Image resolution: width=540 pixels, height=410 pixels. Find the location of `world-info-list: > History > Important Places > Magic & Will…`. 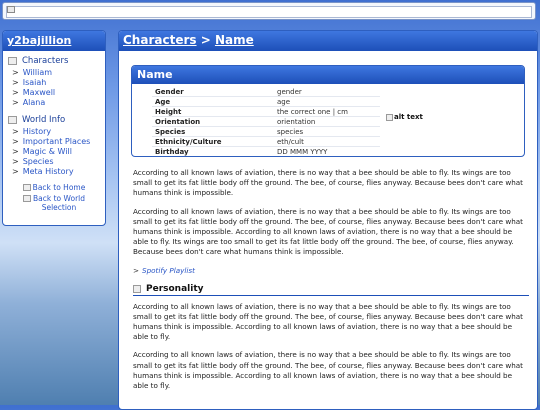

world-info-list: > History > Important Places > Magic & Will… is located at coordinates (58, 152).